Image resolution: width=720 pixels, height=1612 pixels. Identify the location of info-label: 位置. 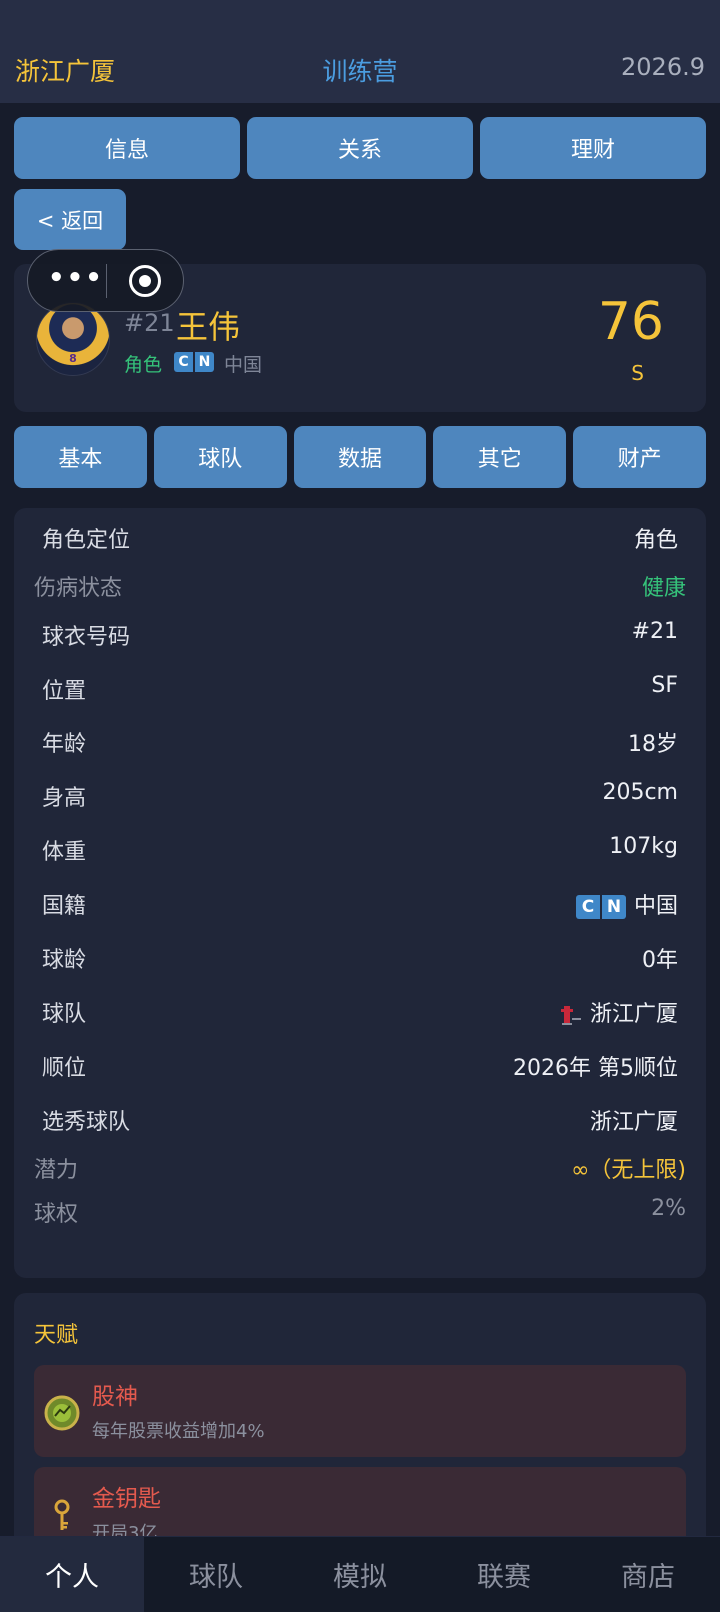
(64, 691).